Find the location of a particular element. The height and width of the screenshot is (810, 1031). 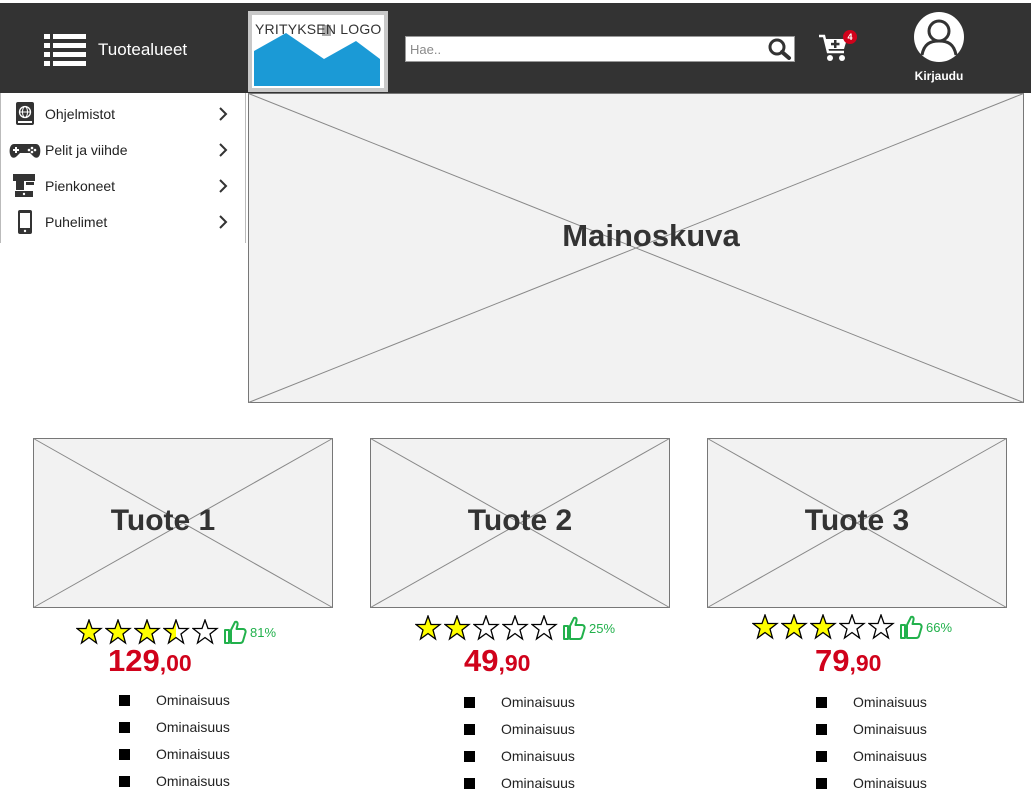

product-price: 129,00 is located at coordinates (150, 661).